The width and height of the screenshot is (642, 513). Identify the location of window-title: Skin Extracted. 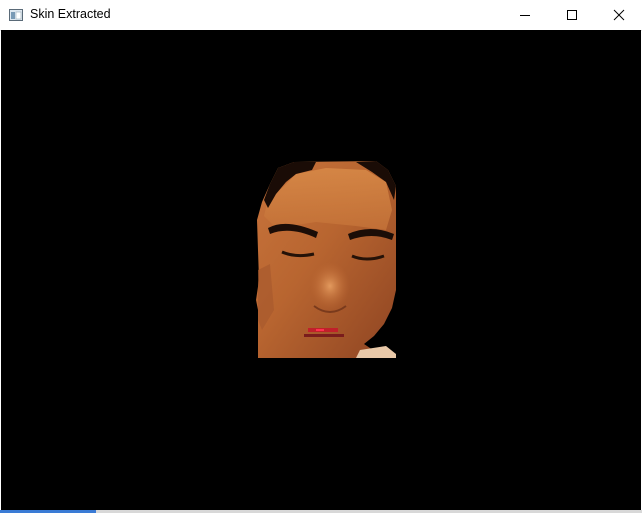
(70, 14).